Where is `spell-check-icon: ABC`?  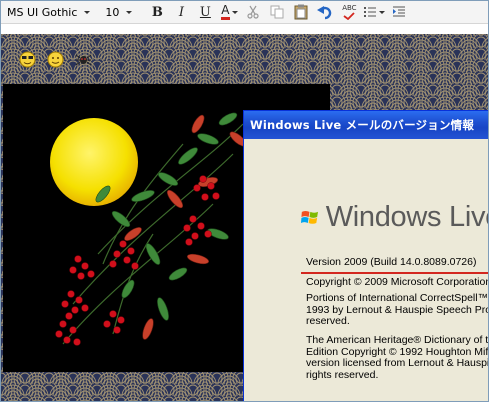 spell-check-icon: ABC is located at coordinates (349, 8).